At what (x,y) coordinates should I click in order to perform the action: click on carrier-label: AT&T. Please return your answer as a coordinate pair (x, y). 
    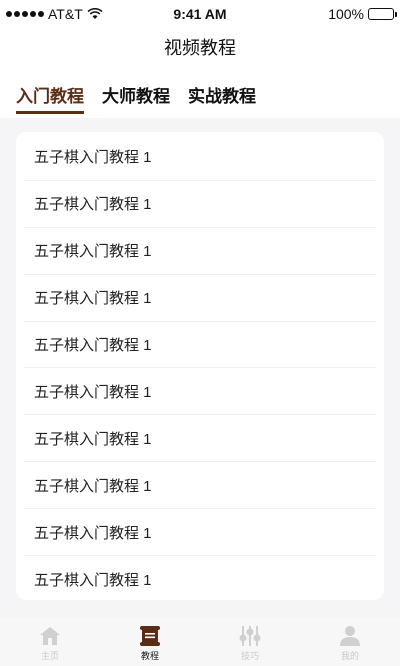
    Looking at the image, I should click on (65, 14).